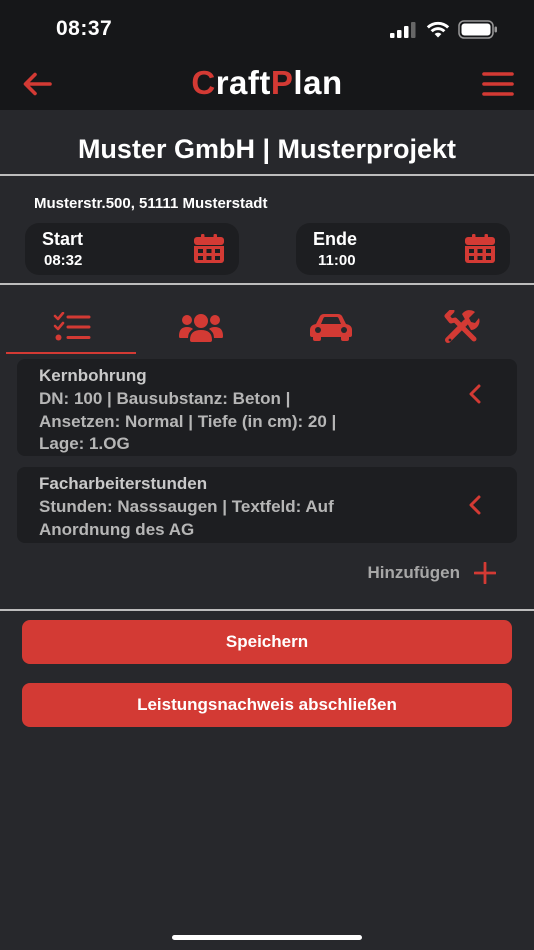  Describe the element at coordinates (188, 421) in the screenshot. I see `item-detail-line: Ansetzen: Normal | Tiefe (in cm): 20 |` at that location.